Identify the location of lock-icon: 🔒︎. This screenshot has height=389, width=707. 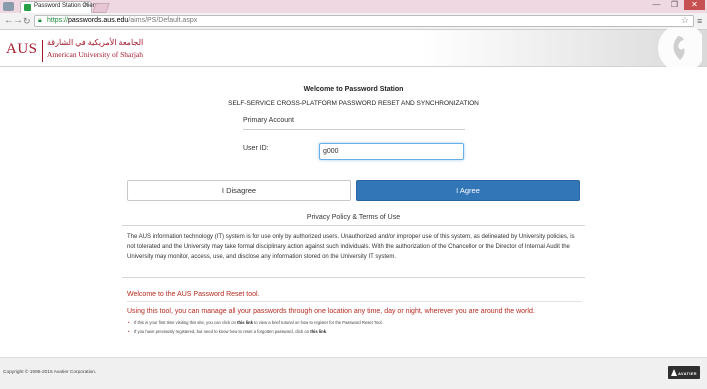
(40, 21).